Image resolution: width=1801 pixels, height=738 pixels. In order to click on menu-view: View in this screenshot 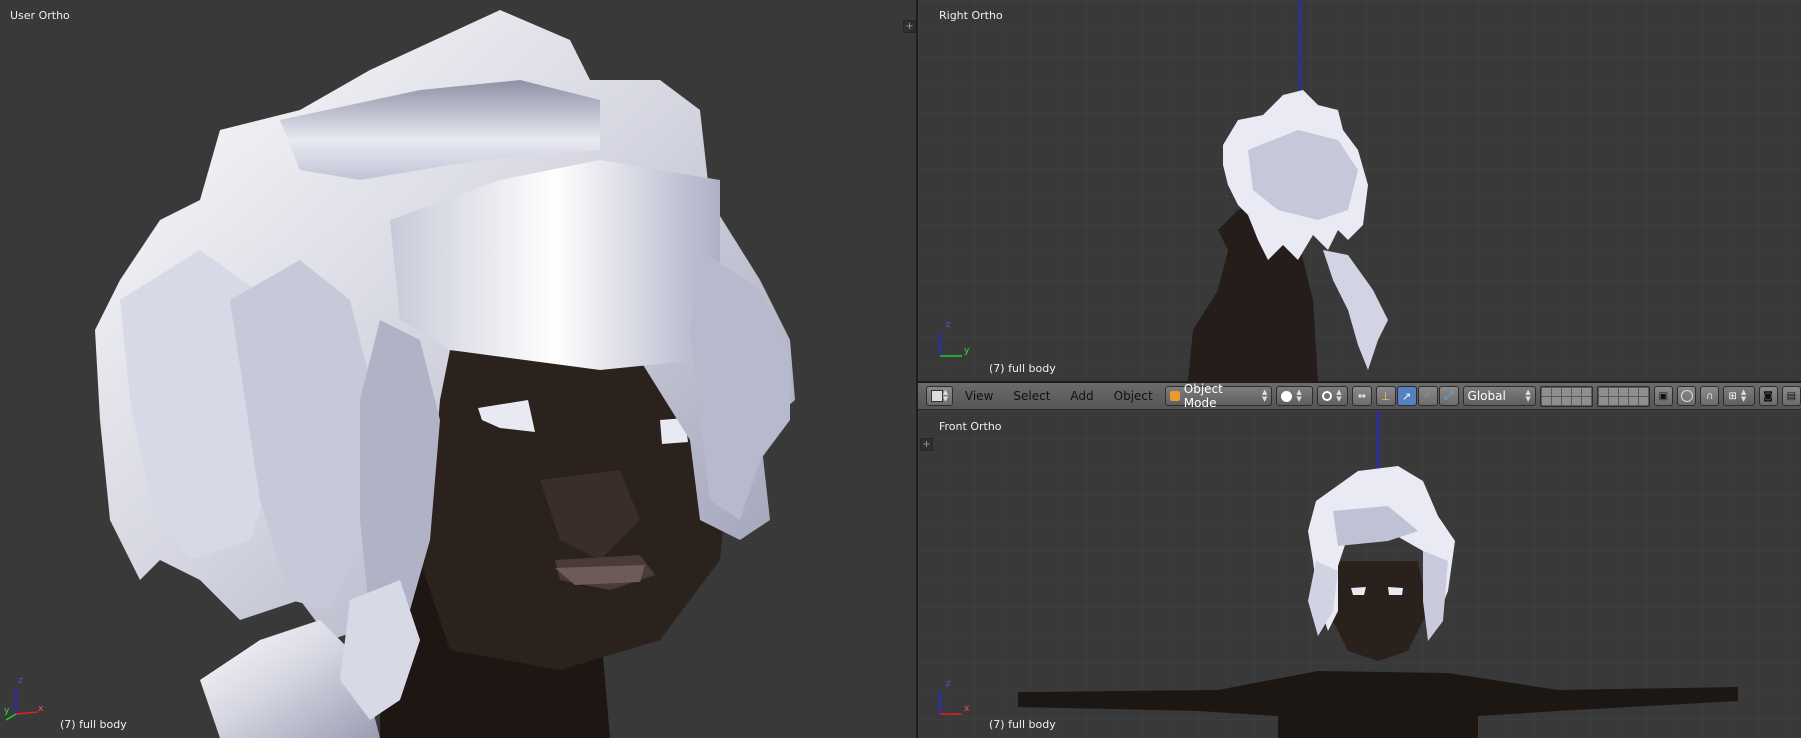, I will do `click(979, 396)`.